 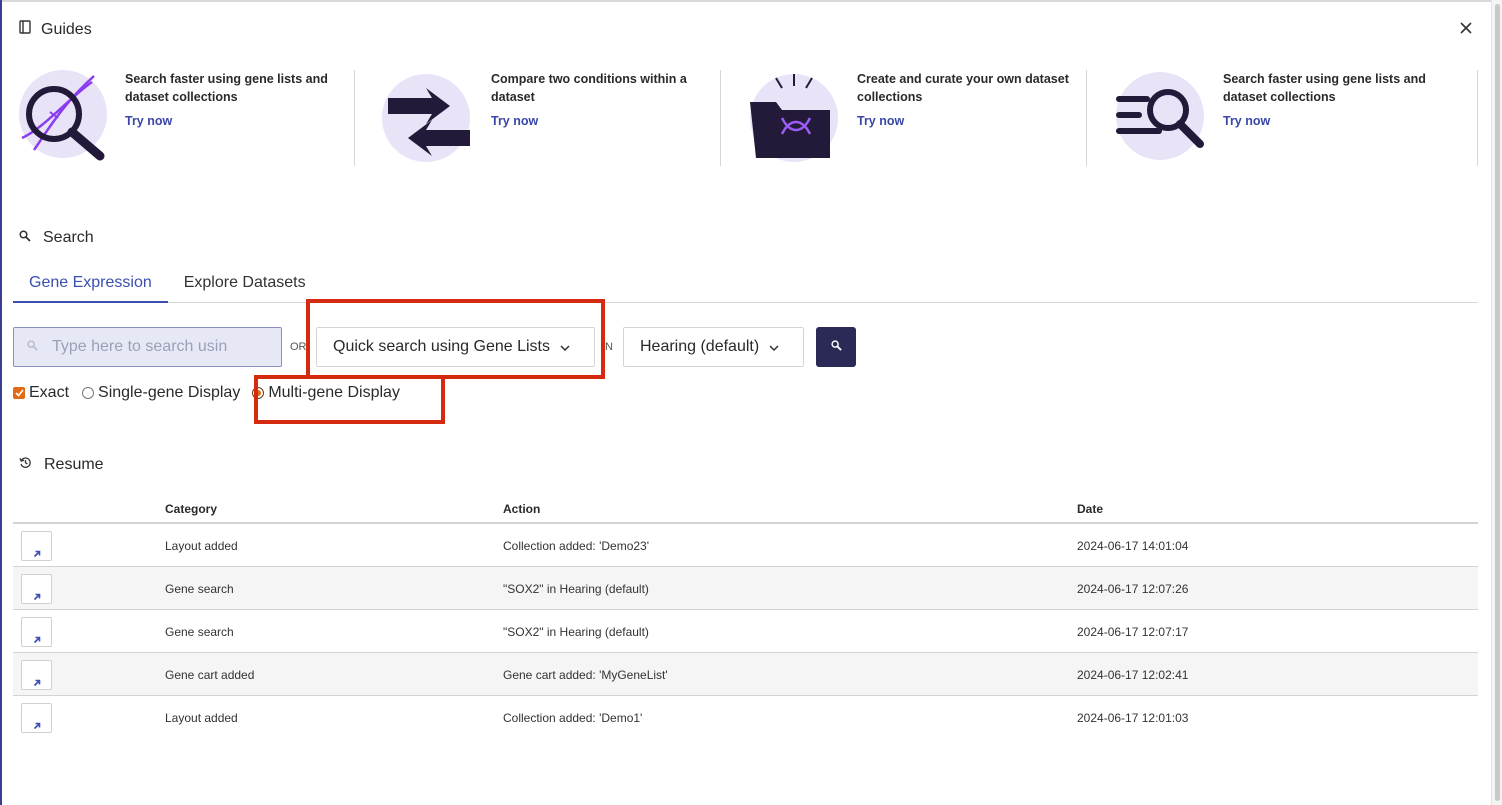 I want to click on multi-gene-option: Multi-gene Display, so click(x=326, y=393).